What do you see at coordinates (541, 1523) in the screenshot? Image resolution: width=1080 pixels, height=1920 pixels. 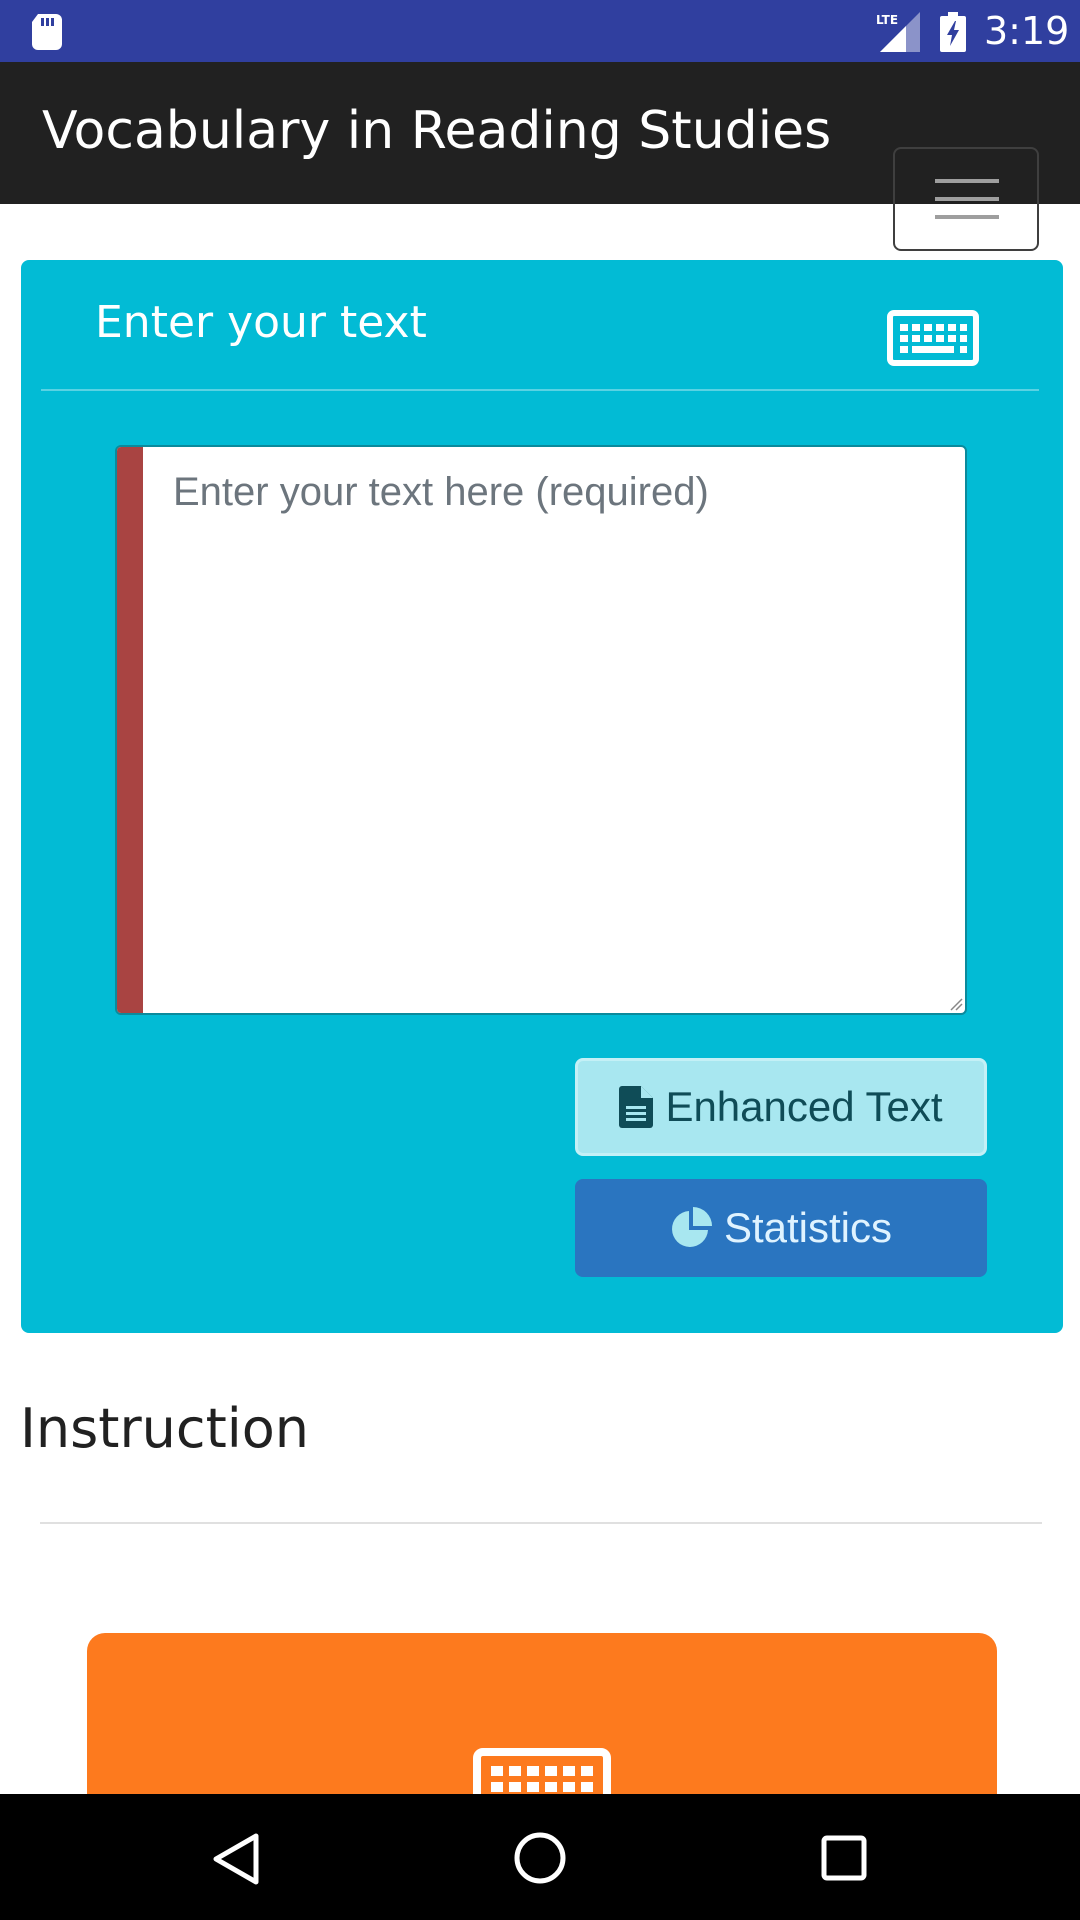 I see `section-divider` at bounding box center [541, 1523].